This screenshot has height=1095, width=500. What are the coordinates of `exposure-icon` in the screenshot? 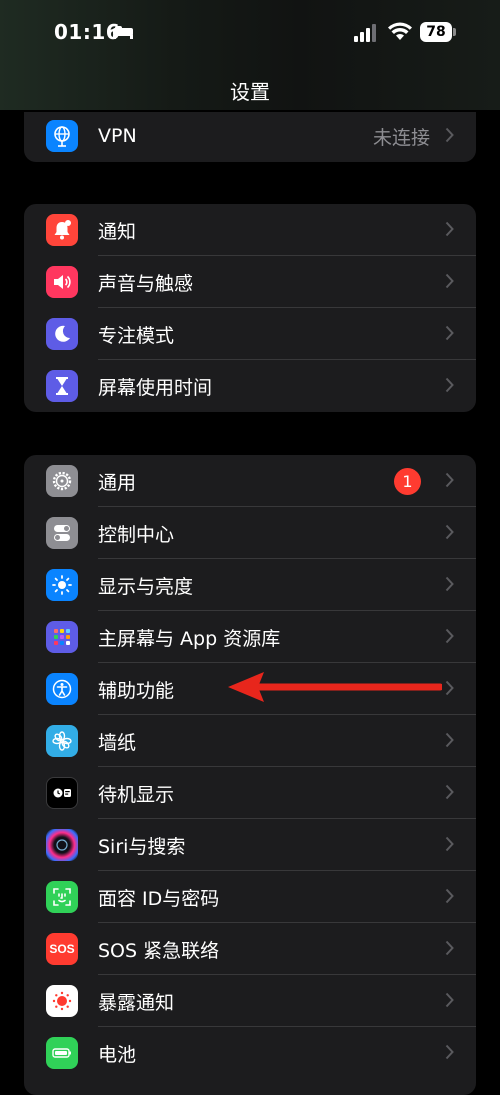 It's located at (62, 1001).